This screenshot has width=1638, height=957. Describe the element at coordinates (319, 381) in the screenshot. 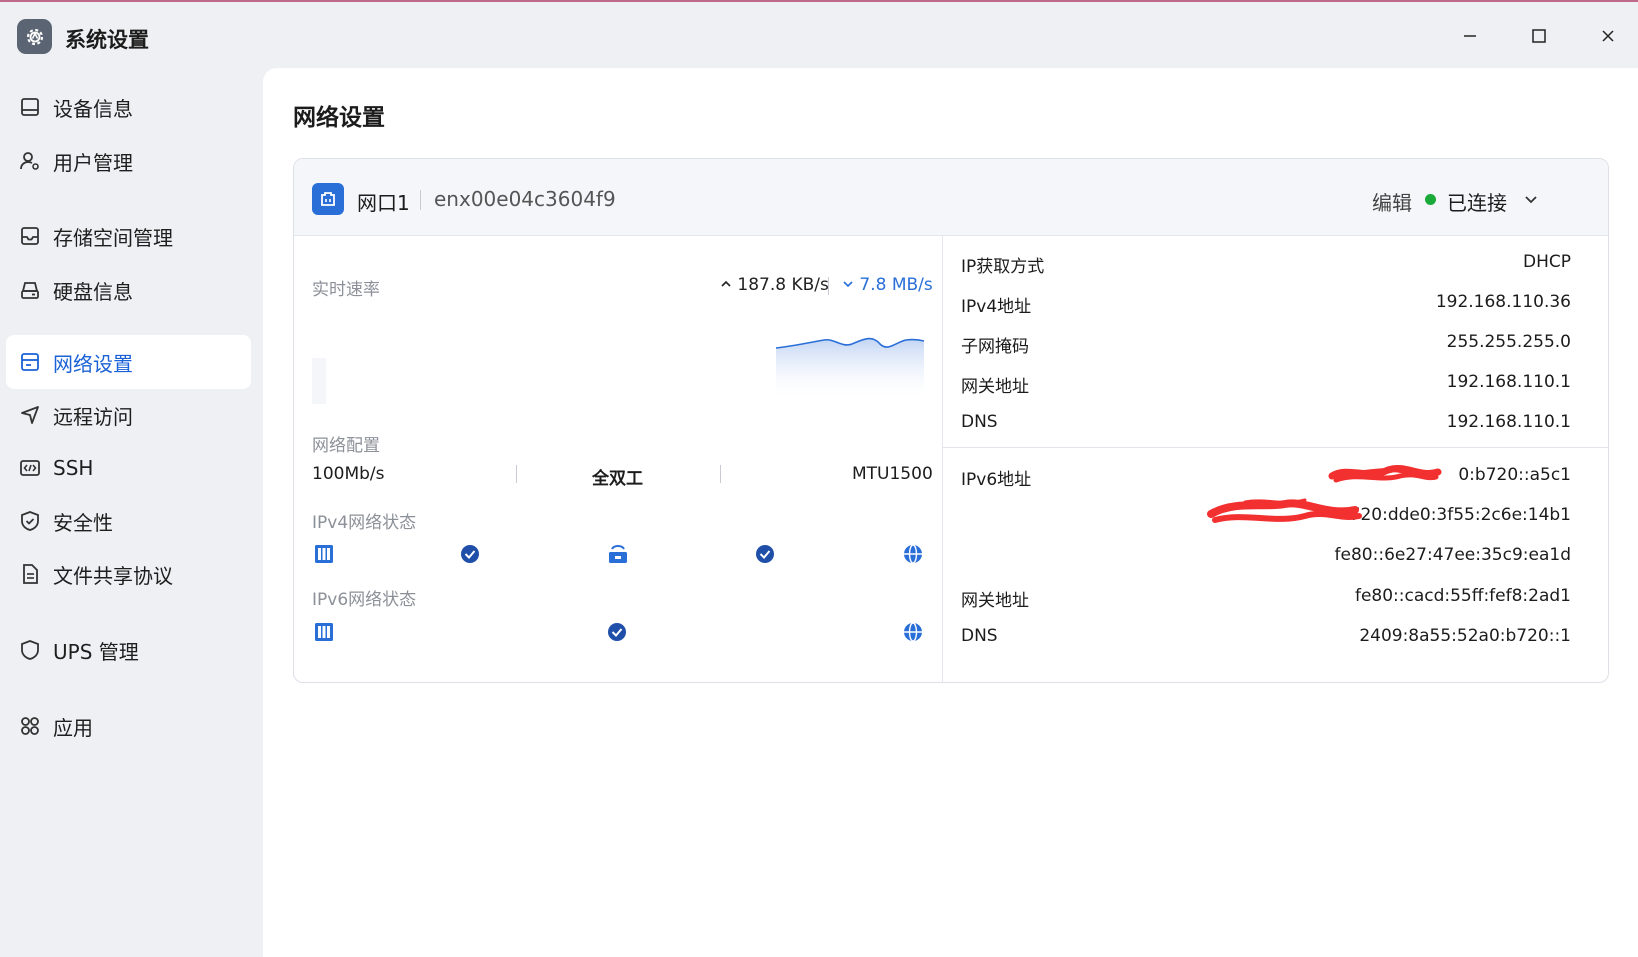

I see `sparkline-fade` at that location.